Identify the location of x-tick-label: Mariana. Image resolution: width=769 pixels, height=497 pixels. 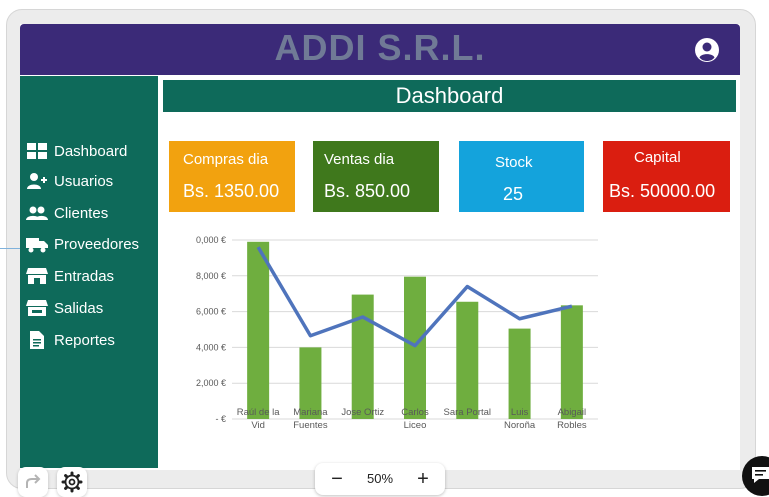
(310, 412).